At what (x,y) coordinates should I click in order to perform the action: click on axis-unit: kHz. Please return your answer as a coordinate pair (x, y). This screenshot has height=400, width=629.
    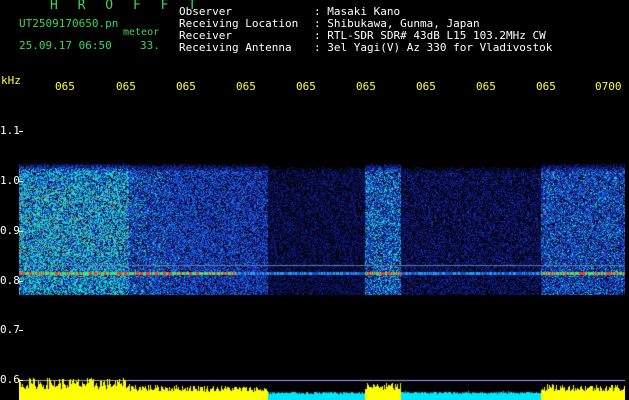
    Looking at the image, I should click on (11, 80).